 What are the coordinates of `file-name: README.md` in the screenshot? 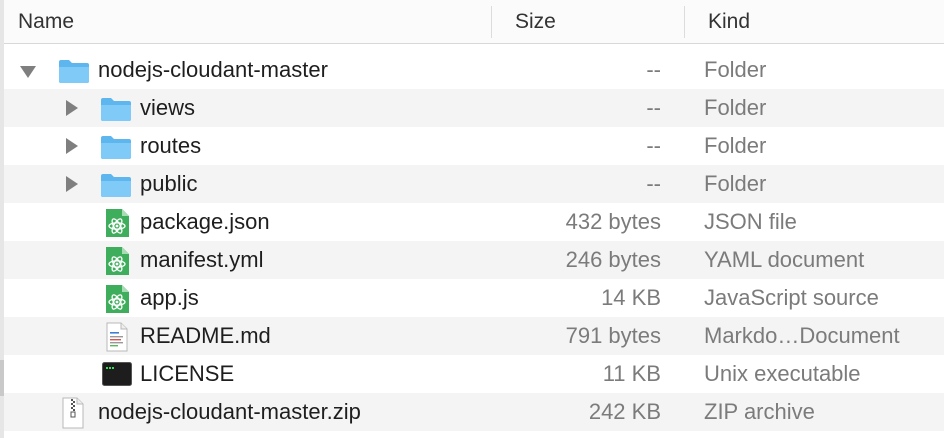 It's located at (205, 335).